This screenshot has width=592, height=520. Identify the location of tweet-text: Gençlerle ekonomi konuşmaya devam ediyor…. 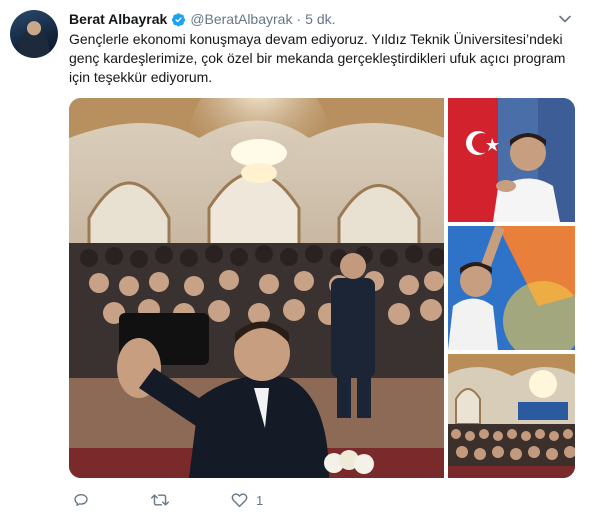
(317, 58).